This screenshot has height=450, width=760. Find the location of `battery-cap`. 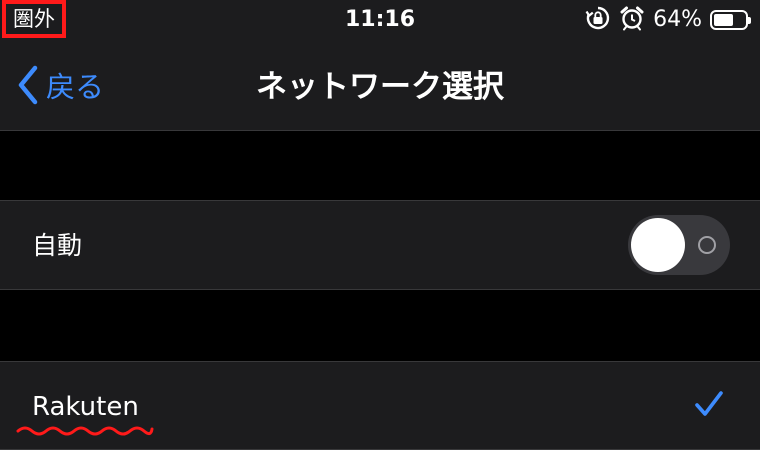

battery-cap is located at coordinates (749, 20).